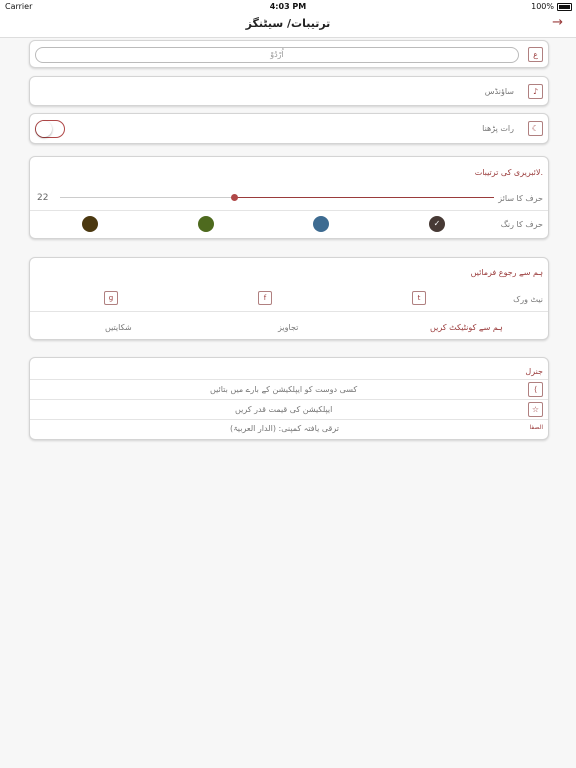 The height and width of the screenshot is (768, 576). Describe the element at coordinates (520, 198) in the screenshot. I see `font-size-label: حرف کا سائز` at that location.